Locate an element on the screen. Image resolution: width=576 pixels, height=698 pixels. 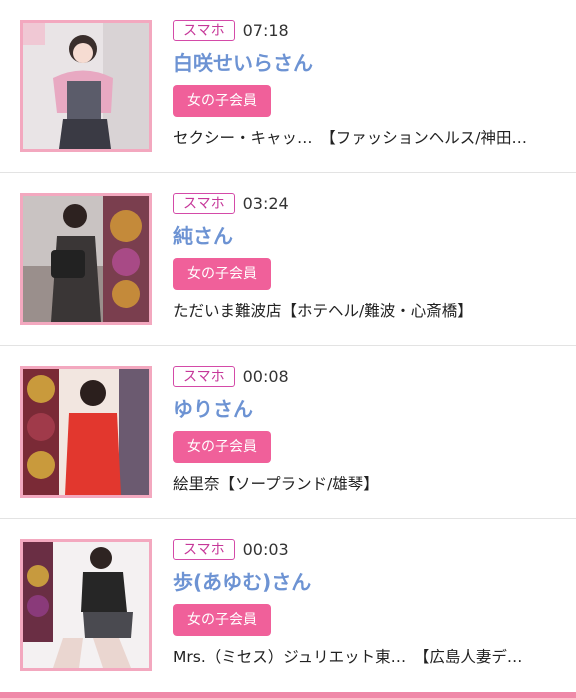
shop-link: ただいま難波店【ホテヘル/難波・心斎橋】 is located at coordinates (369, 311).